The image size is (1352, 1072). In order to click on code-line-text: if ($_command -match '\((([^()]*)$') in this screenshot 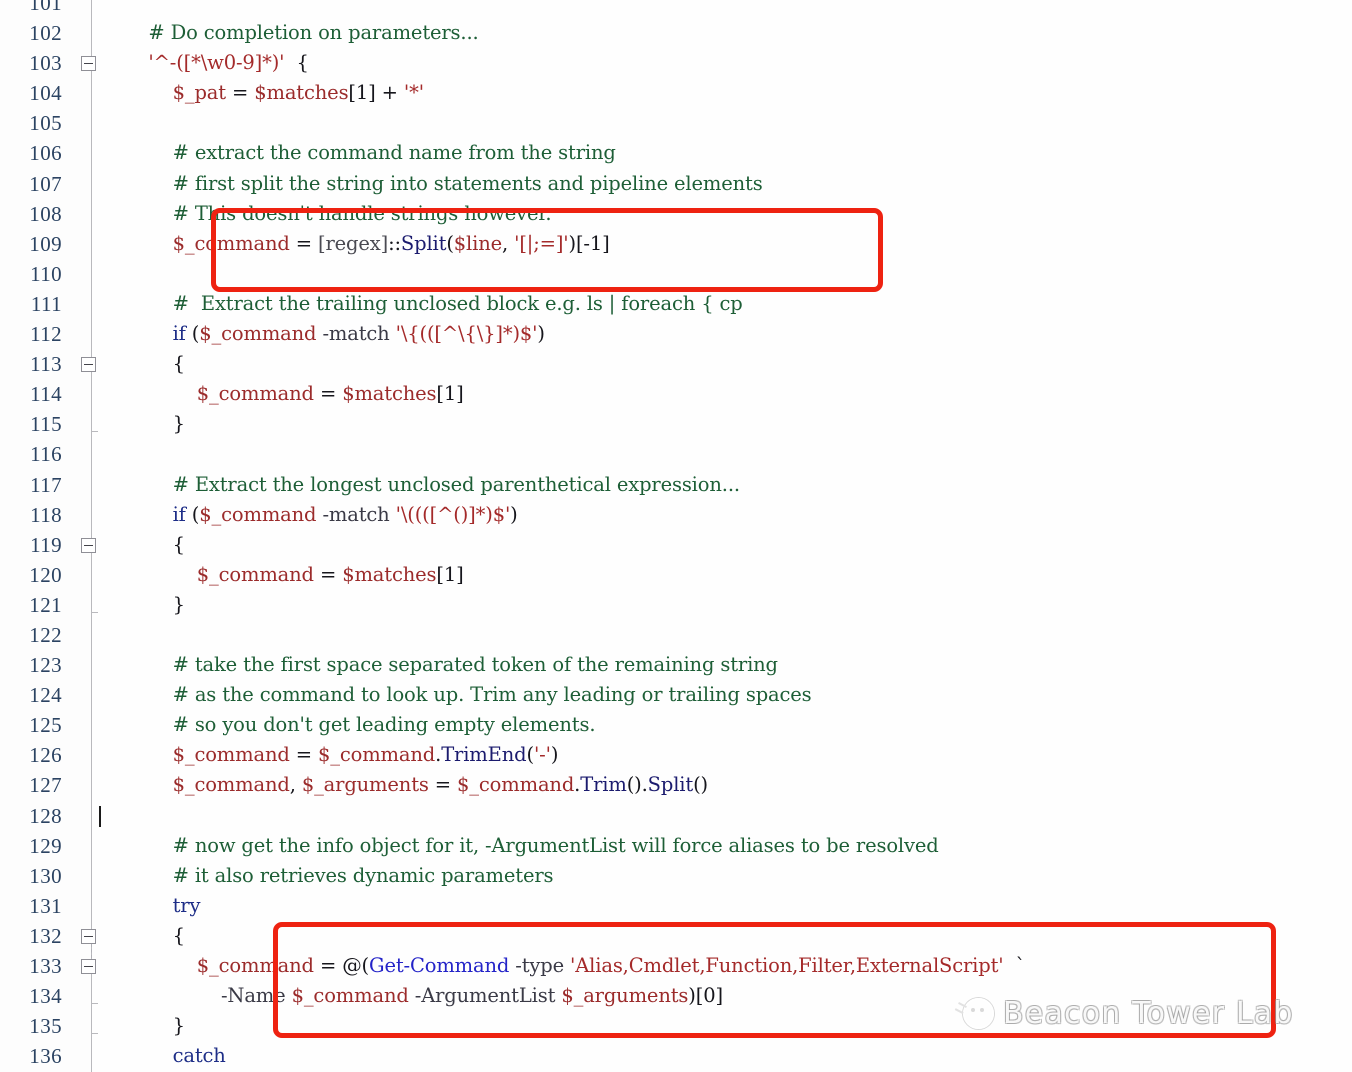, I will do `click(309, 515)`.